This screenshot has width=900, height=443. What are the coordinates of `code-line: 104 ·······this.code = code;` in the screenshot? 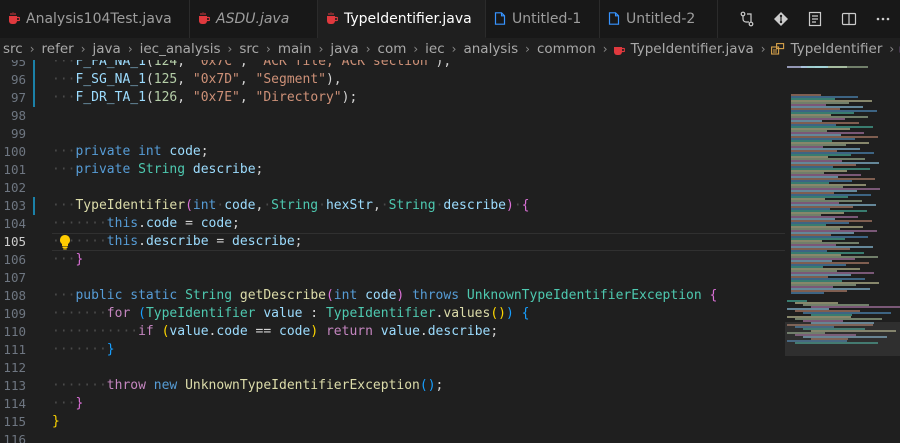 It's located at (392, 224).